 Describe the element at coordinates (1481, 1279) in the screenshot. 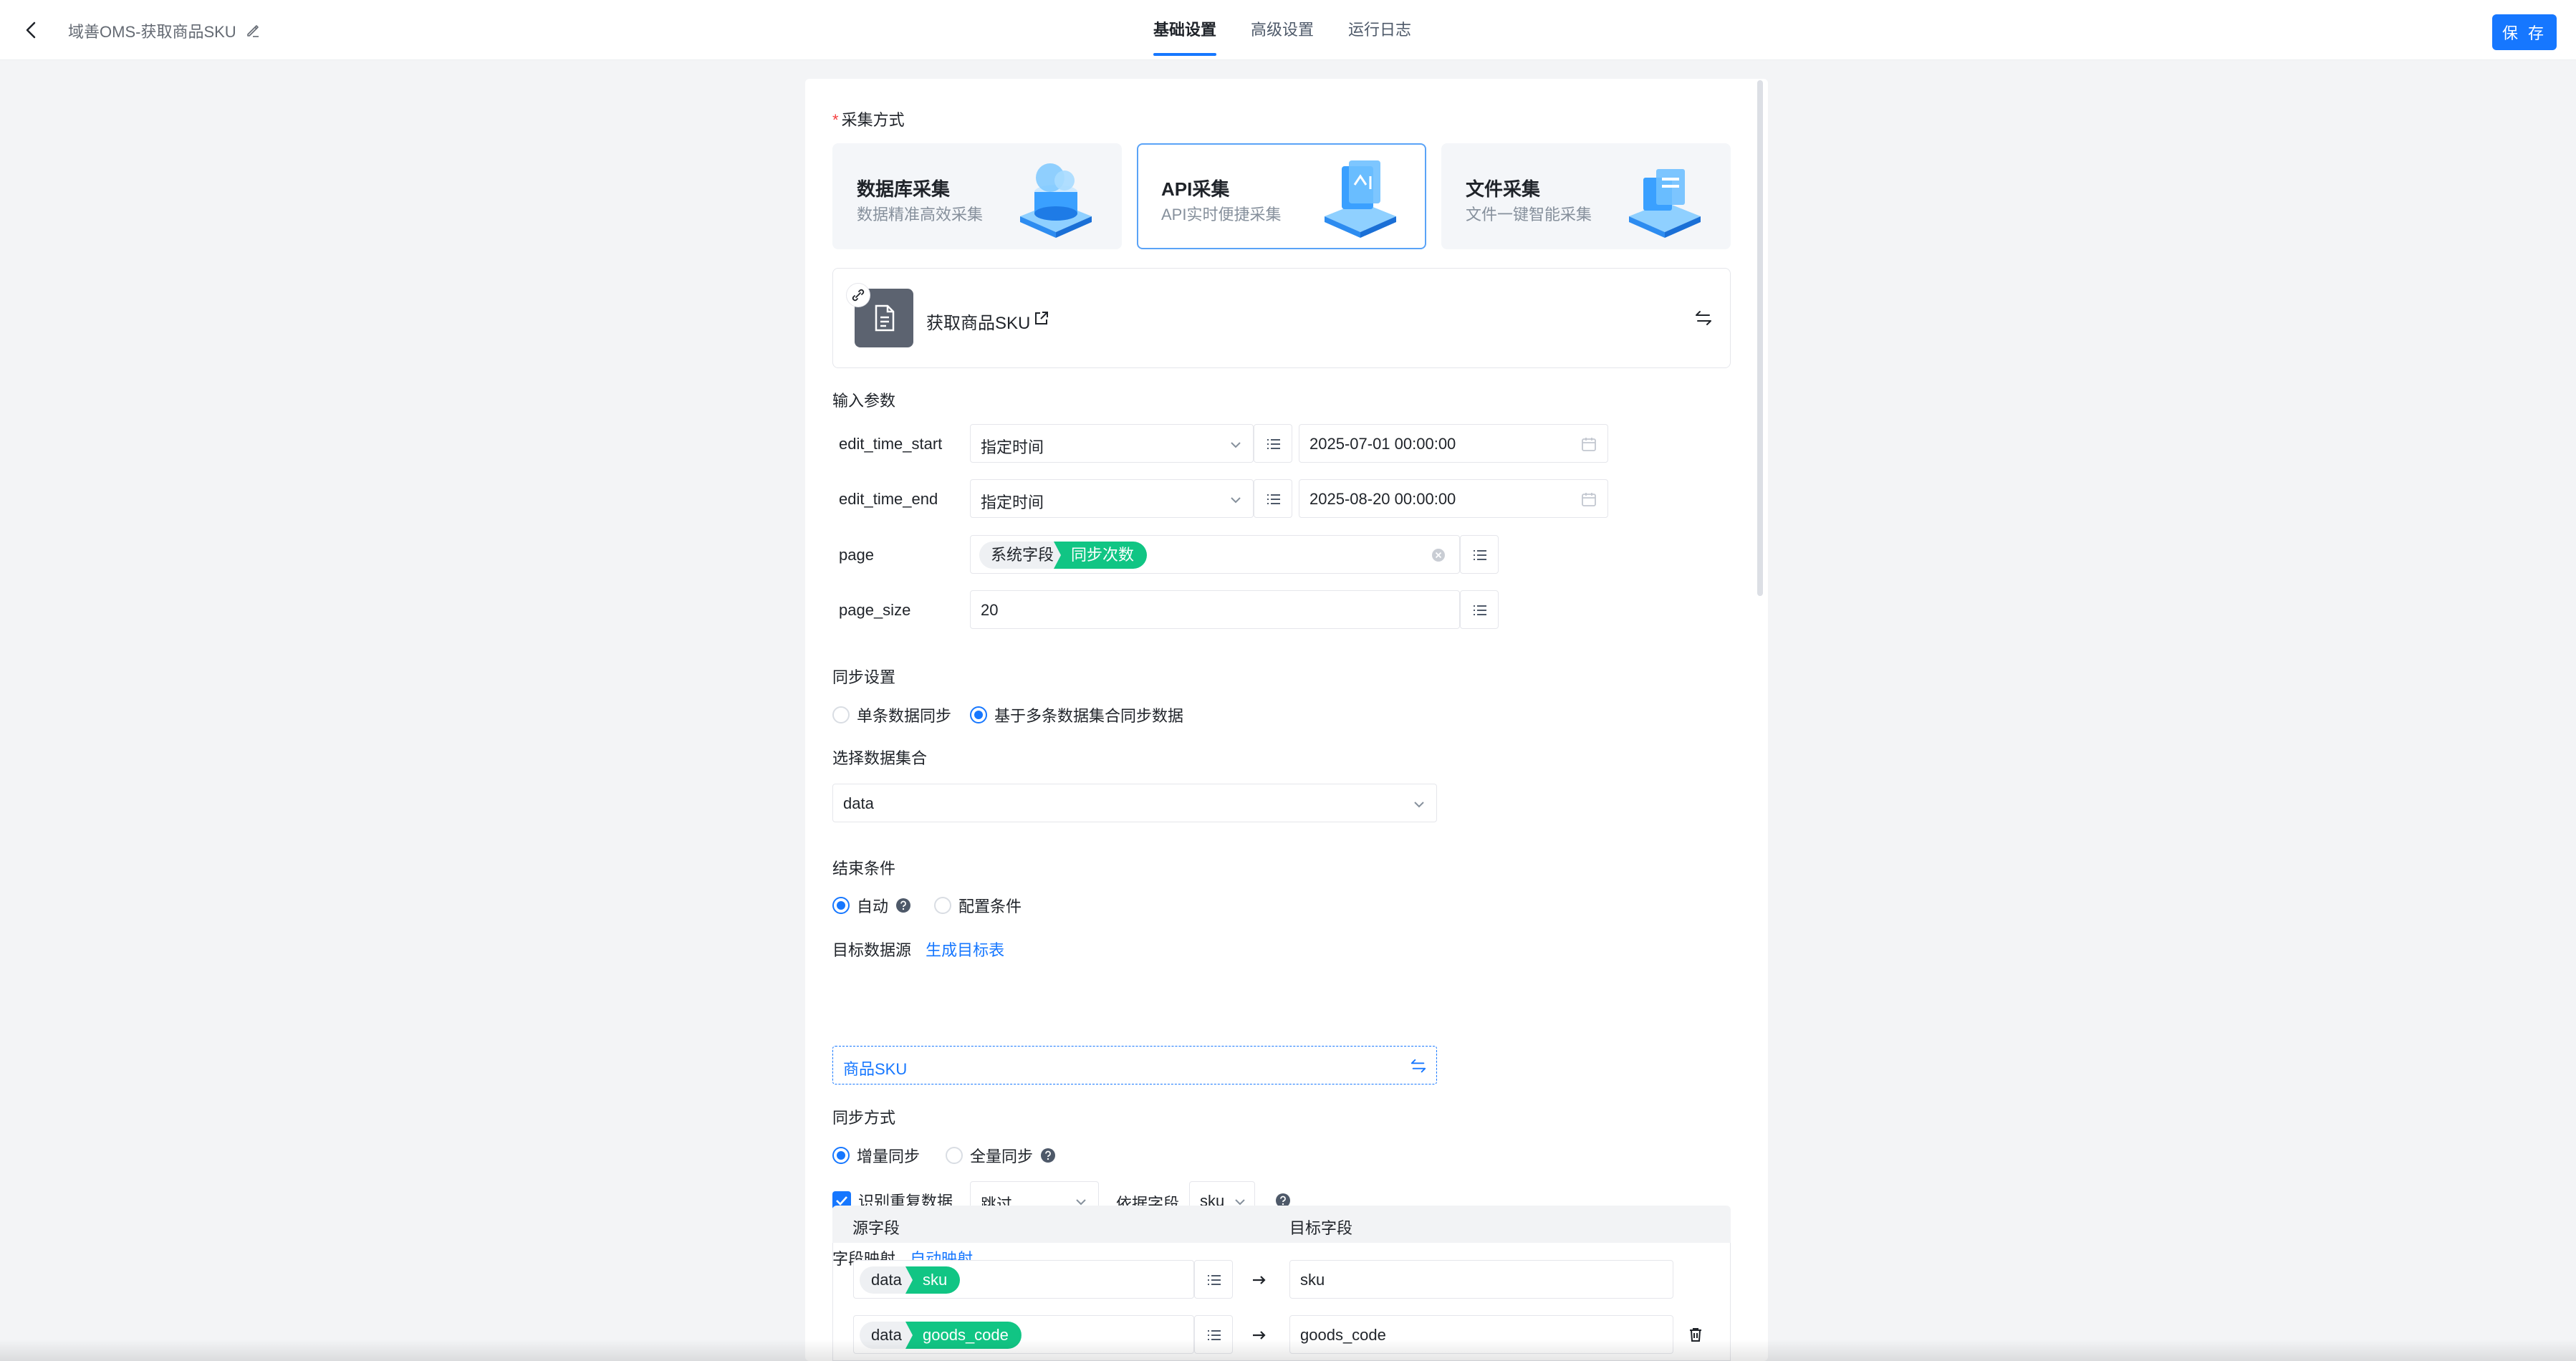

I see `target-field-input: sku` at that location.